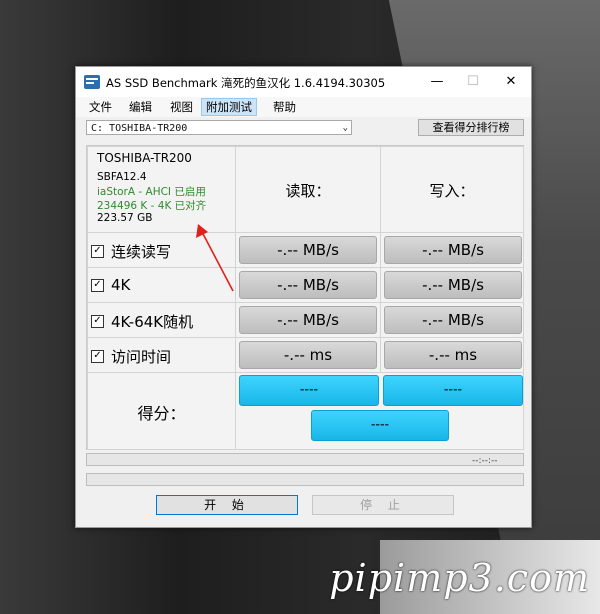 Image resolution: width=600 pixels, height=614 pixels. Describe the element at coordinates (215, 258) in the screenshot. I see `annotation-arrow` at that location.